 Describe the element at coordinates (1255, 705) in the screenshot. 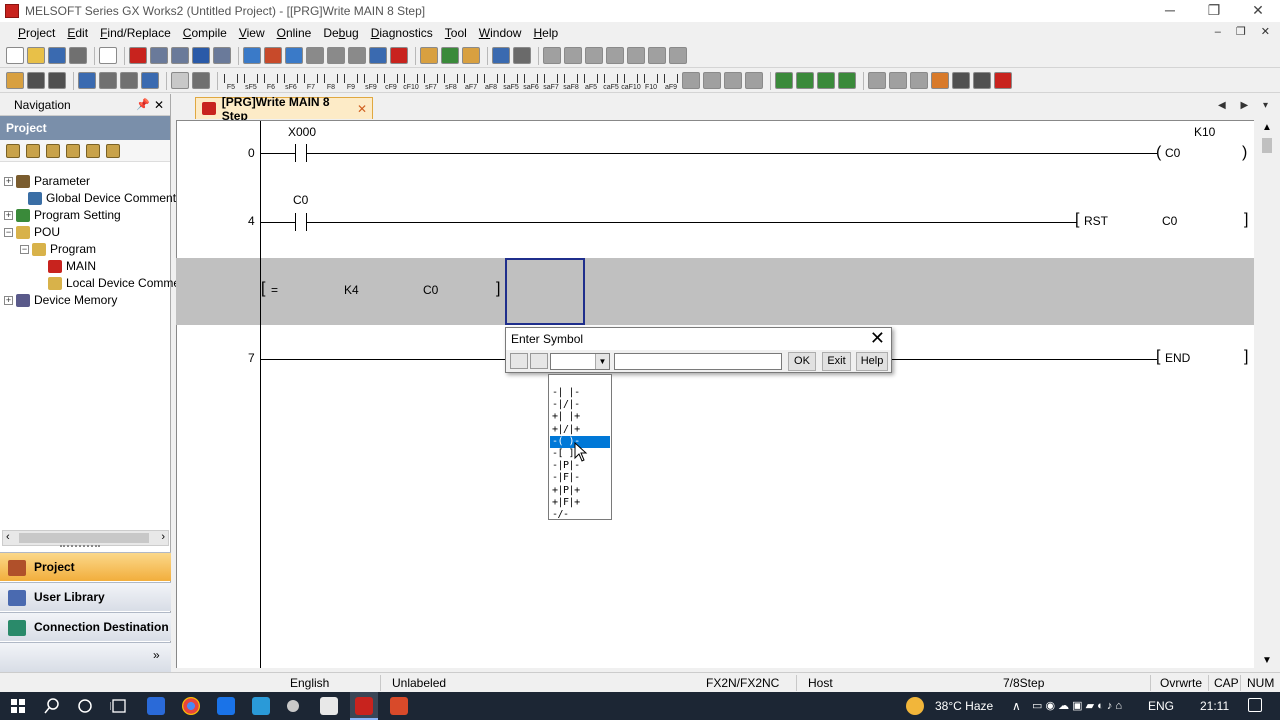

I see `notification-icon` at that location.